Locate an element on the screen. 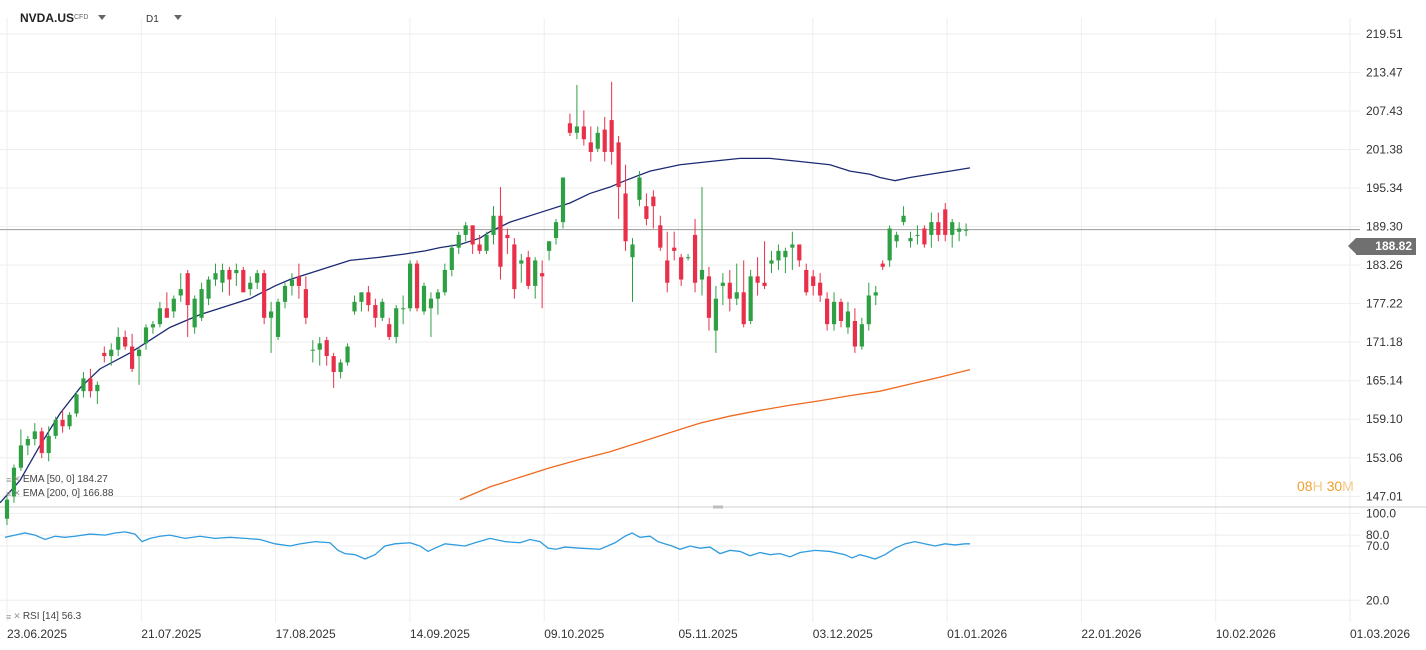  symbol-selector: NVDA.US is located at coordinates (47, 18).